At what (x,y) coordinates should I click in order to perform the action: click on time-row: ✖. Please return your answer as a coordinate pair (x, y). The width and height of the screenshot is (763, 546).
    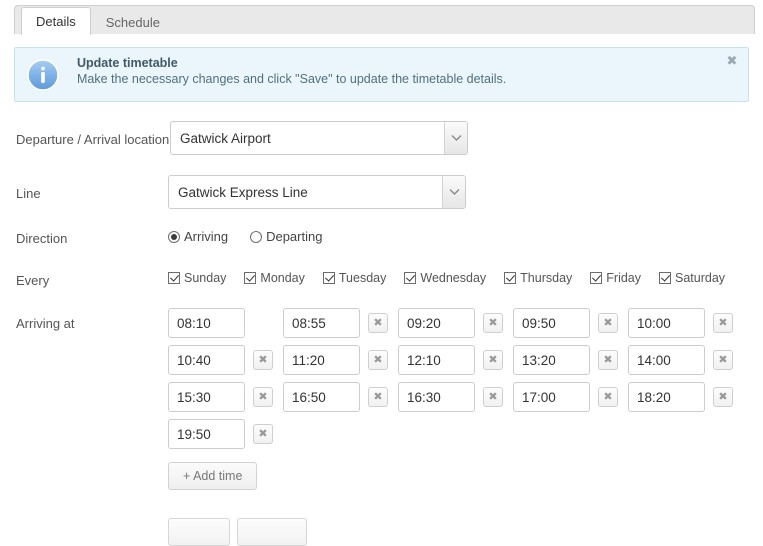
    Looking at the image, I should click on (455, 434).